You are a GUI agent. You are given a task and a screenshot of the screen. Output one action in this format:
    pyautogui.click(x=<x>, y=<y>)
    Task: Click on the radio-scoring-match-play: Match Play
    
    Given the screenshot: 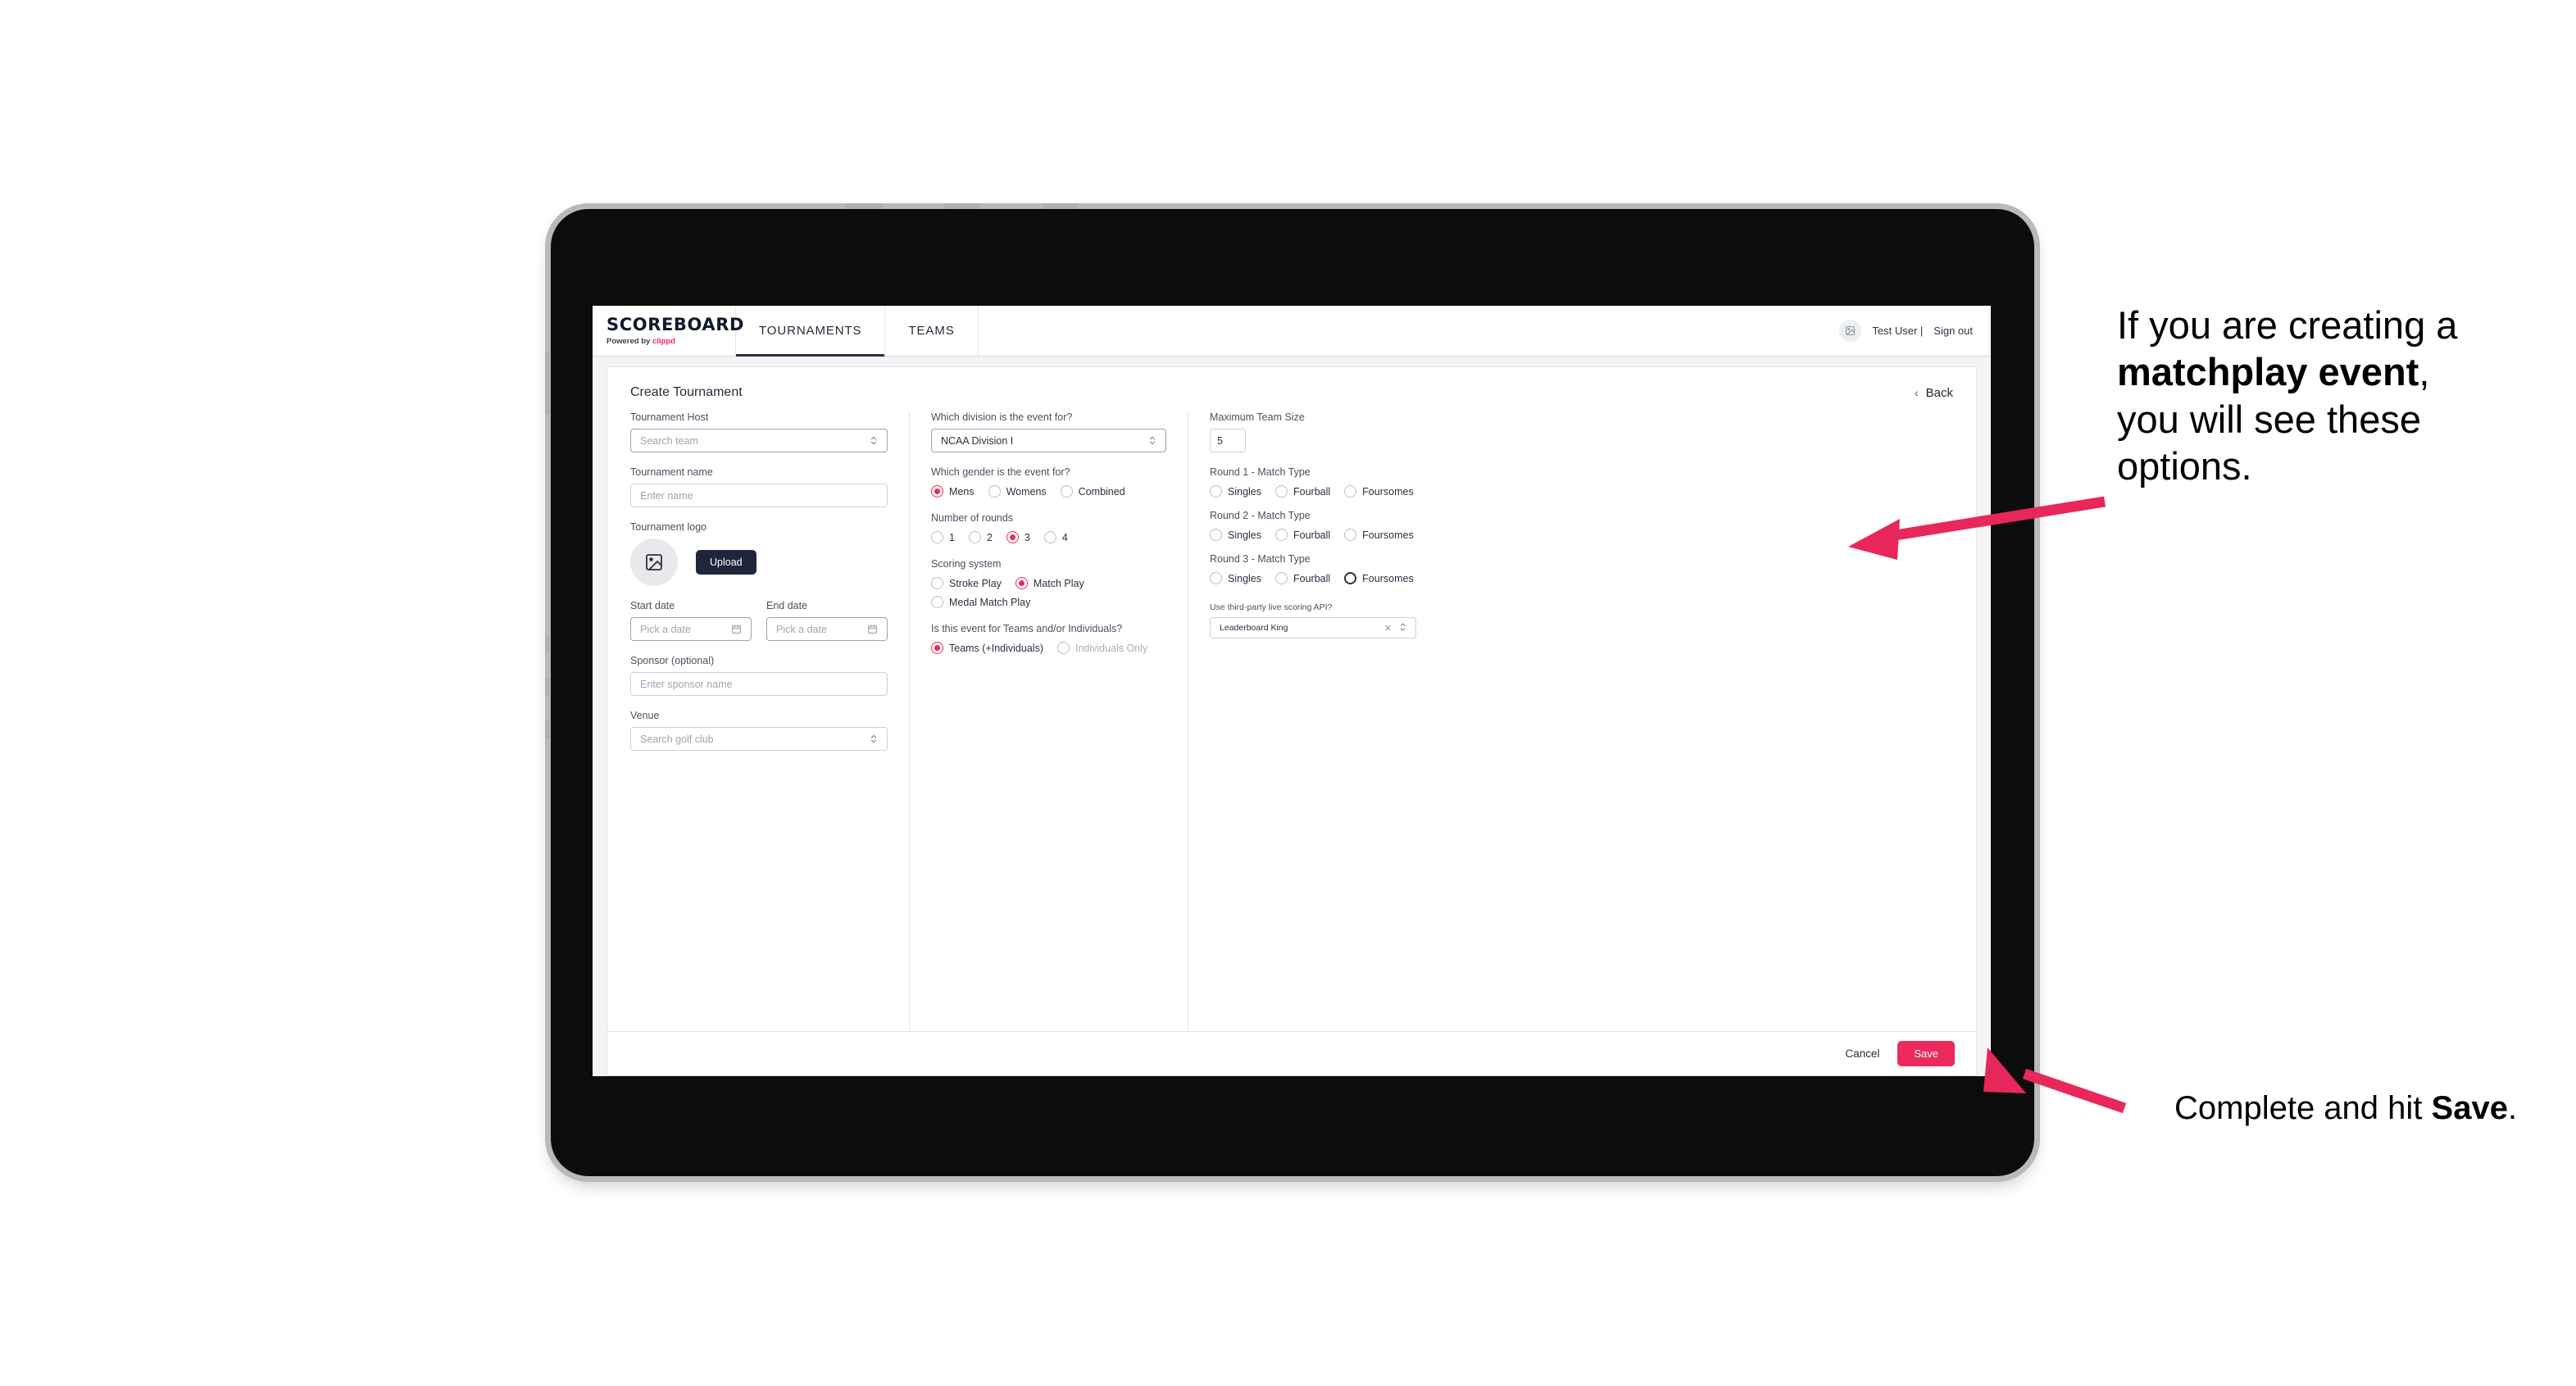 What is the action you would take?
    pyautogui.click(x=1049, y=583)
    